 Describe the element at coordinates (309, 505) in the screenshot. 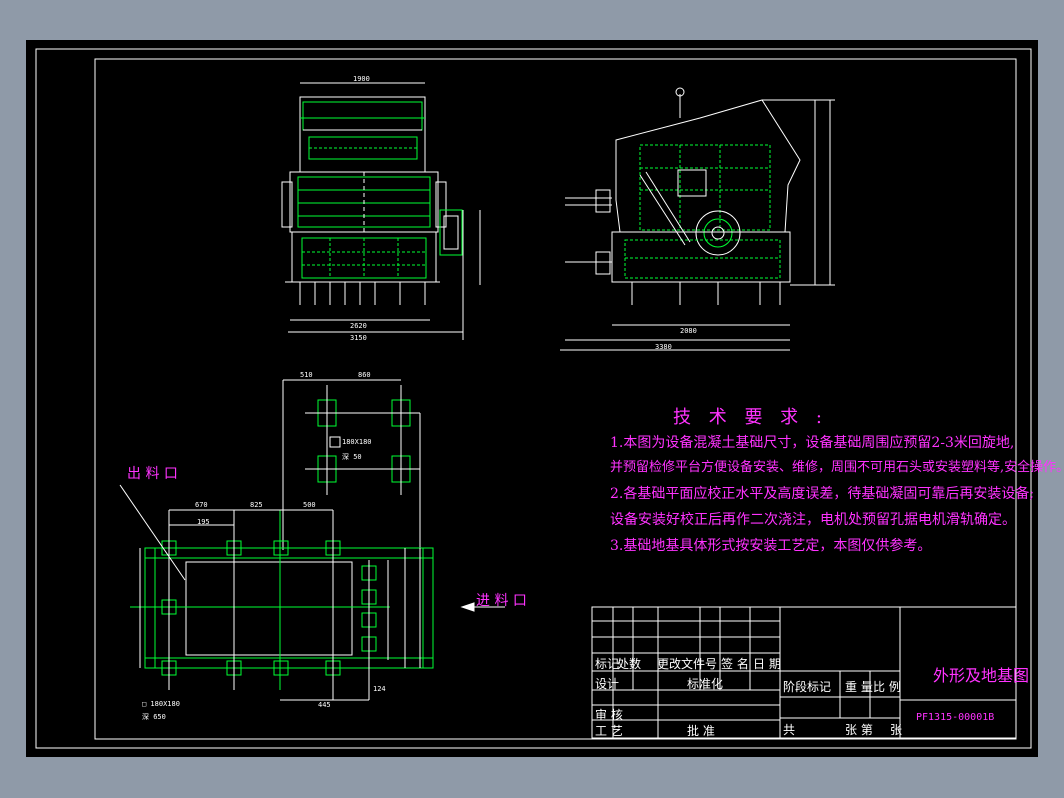

I see `dim-fd-w3: 500` at that location.